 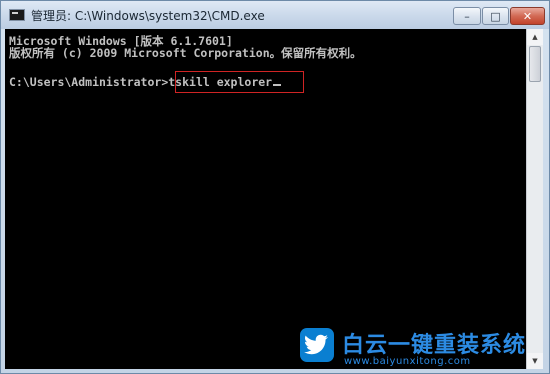 What do you see at coordinates (89, 82) in the screenshot?
I see `console-prompt: C:\Users\Administrator>` at bounding box center [89, 82].